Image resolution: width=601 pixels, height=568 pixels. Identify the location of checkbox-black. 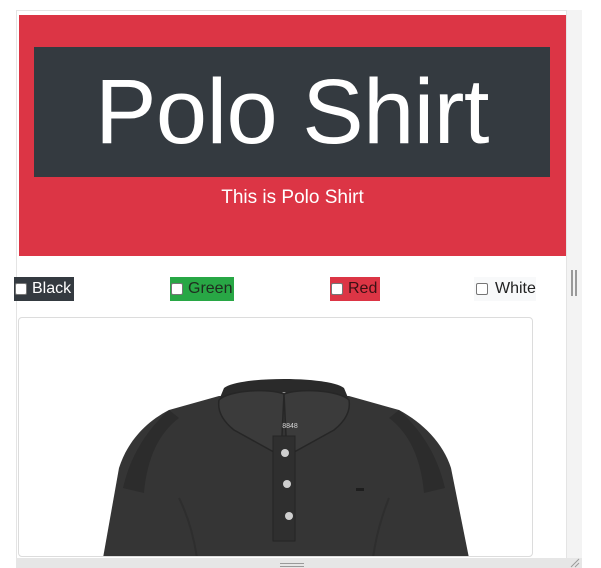
(21, 289).